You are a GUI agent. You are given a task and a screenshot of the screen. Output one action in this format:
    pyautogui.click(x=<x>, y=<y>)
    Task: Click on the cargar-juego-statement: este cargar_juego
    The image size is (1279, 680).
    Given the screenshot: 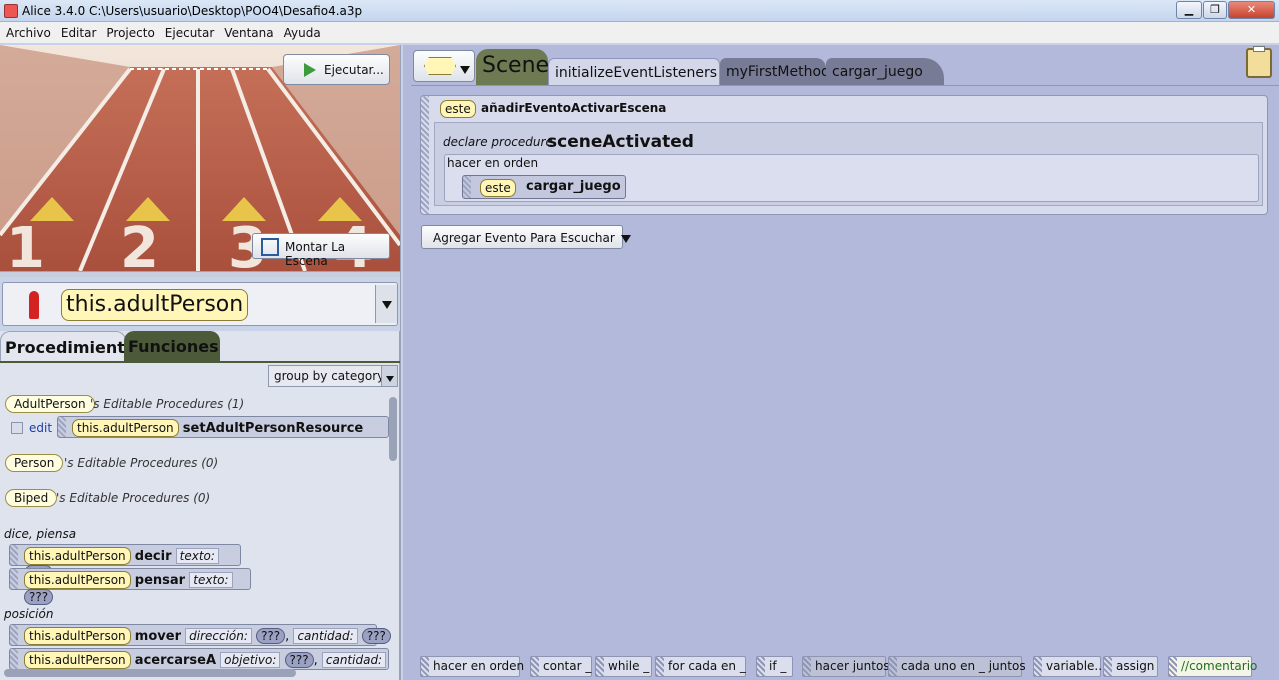 What is the action you would take?
    pyautogui.click(x=544, y=187)
    